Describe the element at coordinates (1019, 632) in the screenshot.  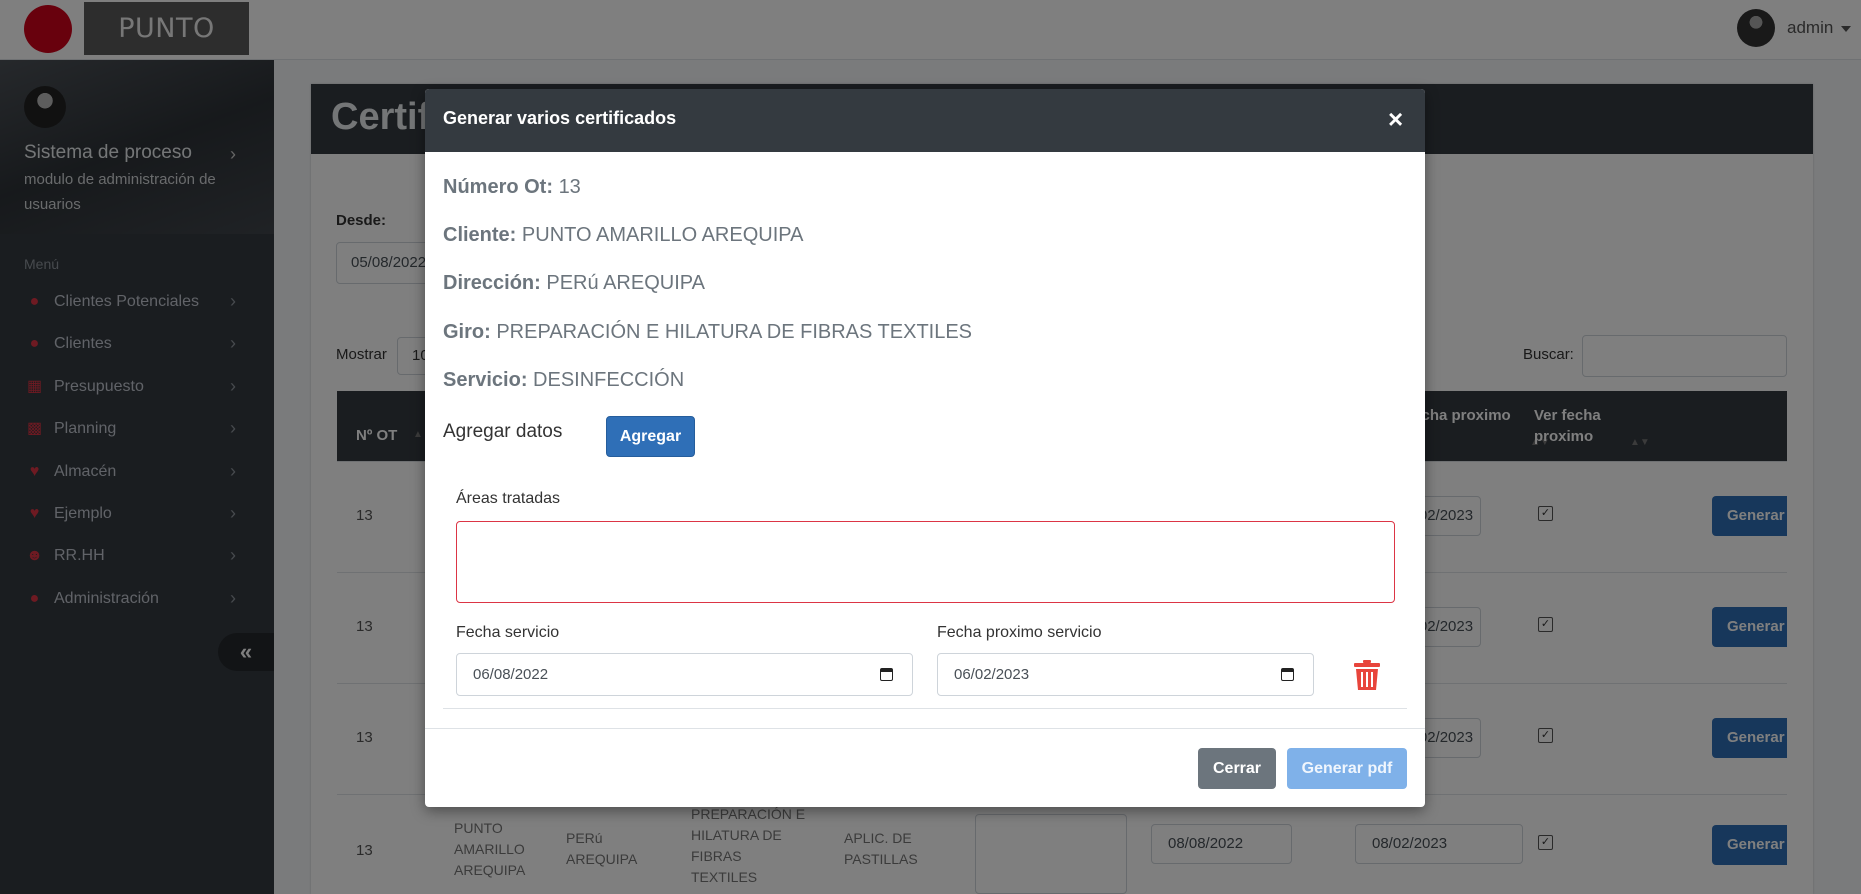
I see `fecha-proximo-servicio-label: Fecha proximo servicio` at that location.